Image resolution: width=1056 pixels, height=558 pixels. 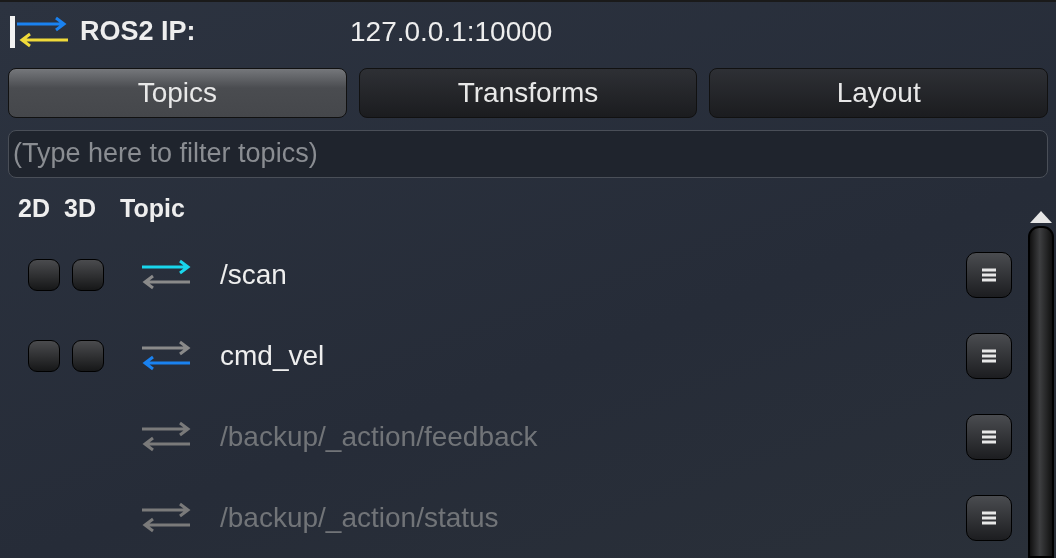 What do you see at coordinates (1041, 217) in the screenshot?
I see `scroll-up-arrow-icon` at bounding box center [1041, 217].